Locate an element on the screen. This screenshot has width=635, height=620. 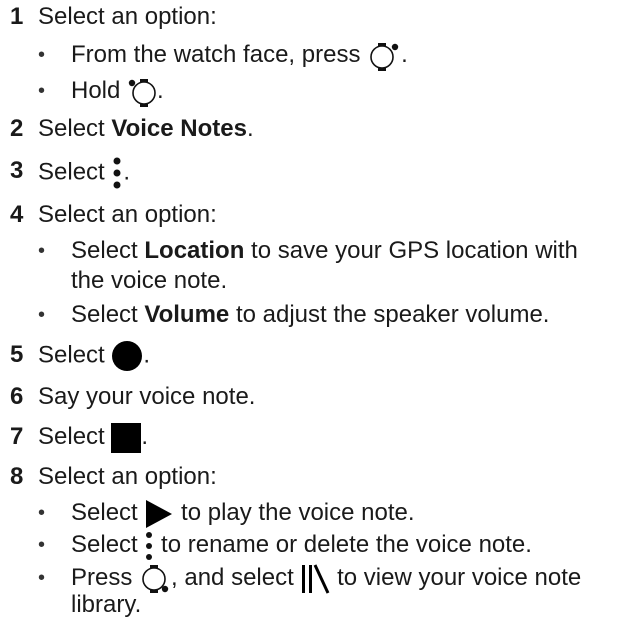
bullet-text: From the watch face, press is located at coordinates (219, 54).